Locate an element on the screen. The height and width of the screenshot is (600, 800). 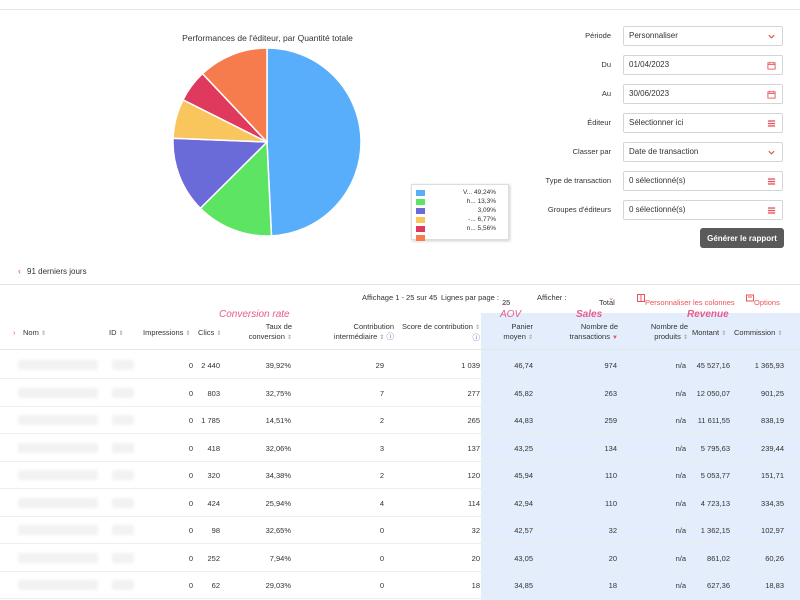
col-impressions: Impressions ⇕ is located at coordinates (167, 333).